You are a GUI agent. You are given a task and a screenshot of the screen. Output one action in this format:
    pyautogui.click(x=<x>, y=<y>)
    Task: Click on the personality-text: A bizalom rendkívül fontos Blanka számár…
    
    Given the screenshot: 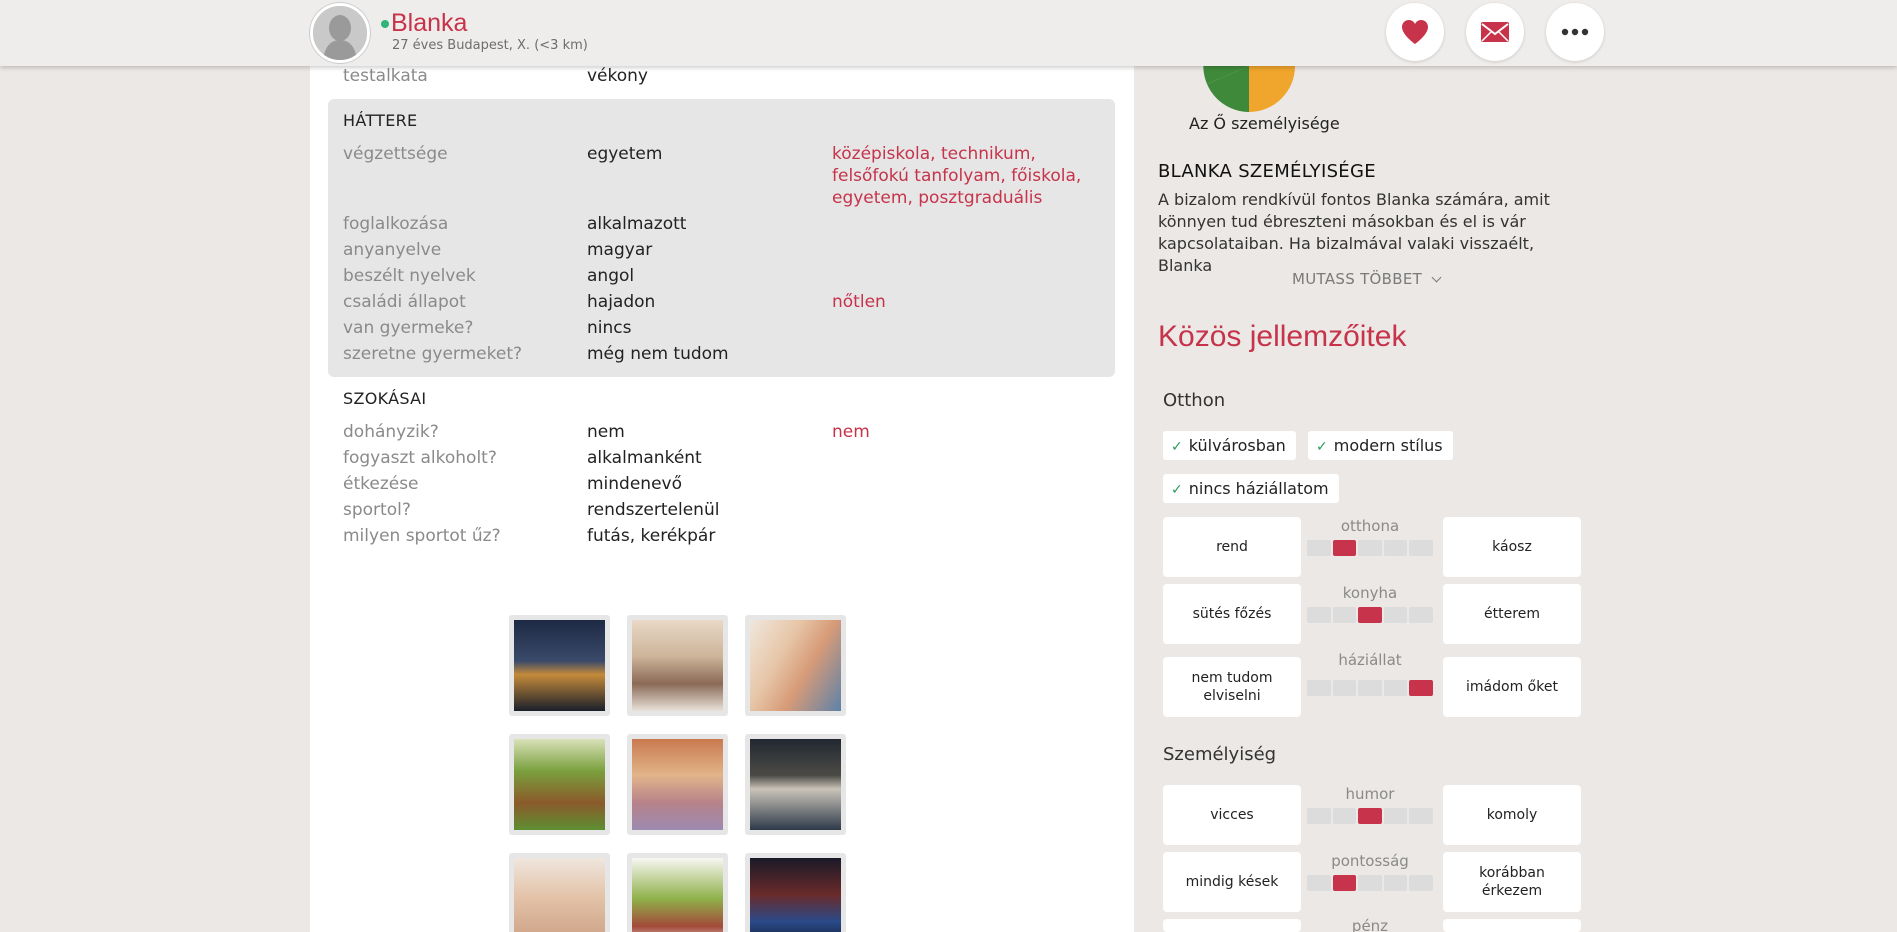 What is the action you would take?
    pyautogui.click(x=1354, y=232)
    